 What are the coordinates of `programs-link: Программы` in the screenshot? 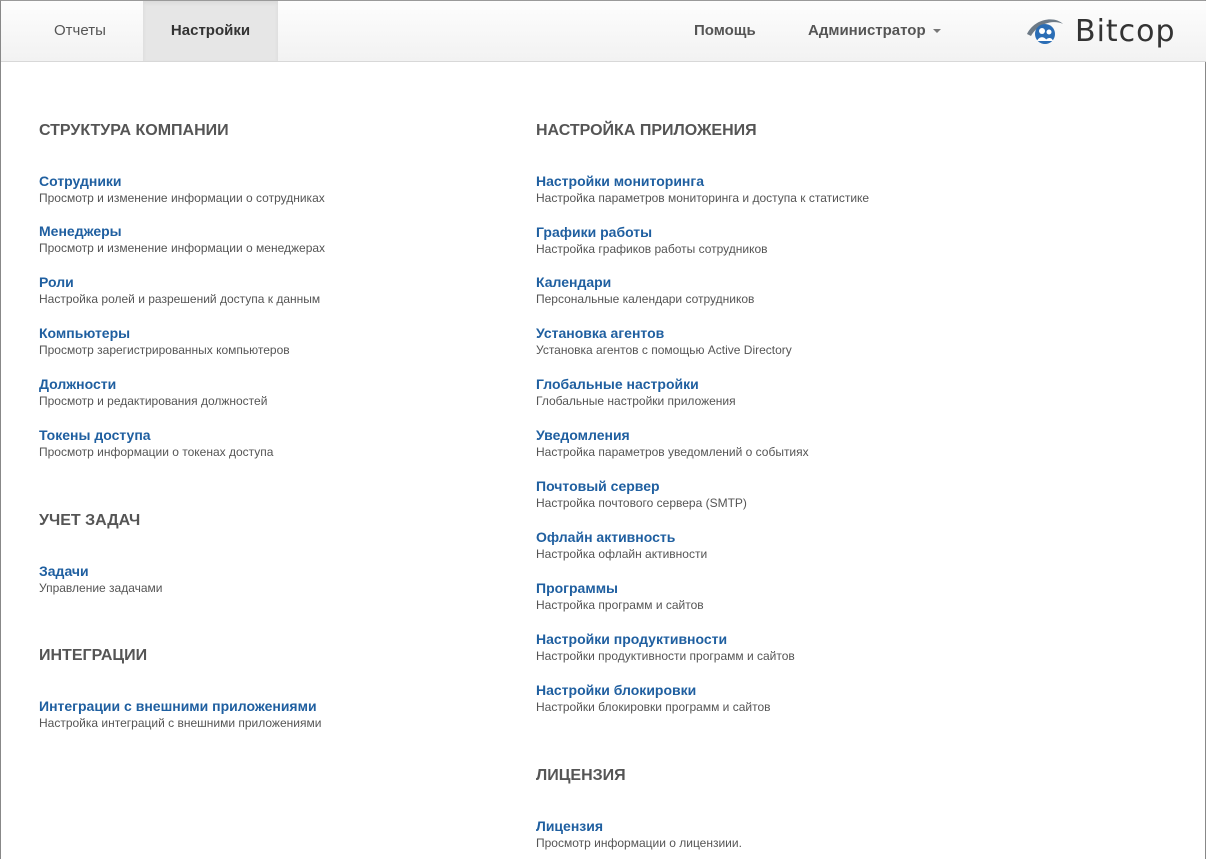 It's located at (620, 588).